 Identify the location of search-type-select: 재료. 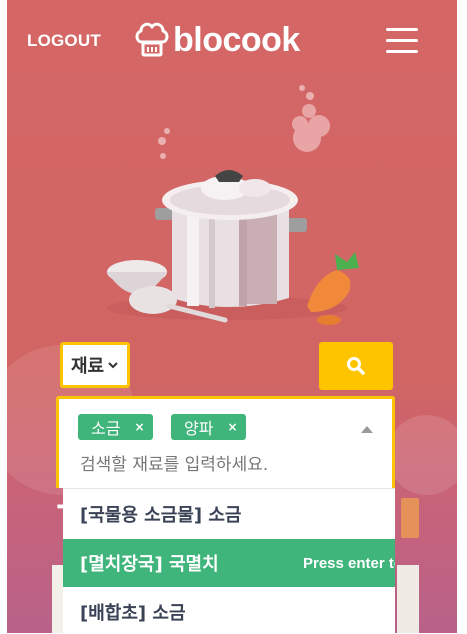
(95, 365).